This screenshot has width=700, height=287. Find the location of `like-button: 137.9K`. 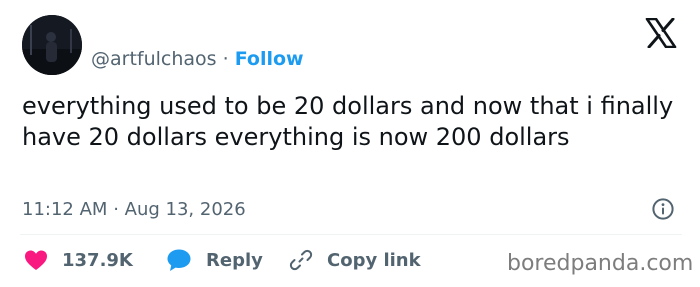

like-button: 137.9K is located at coordinates (78, 260).